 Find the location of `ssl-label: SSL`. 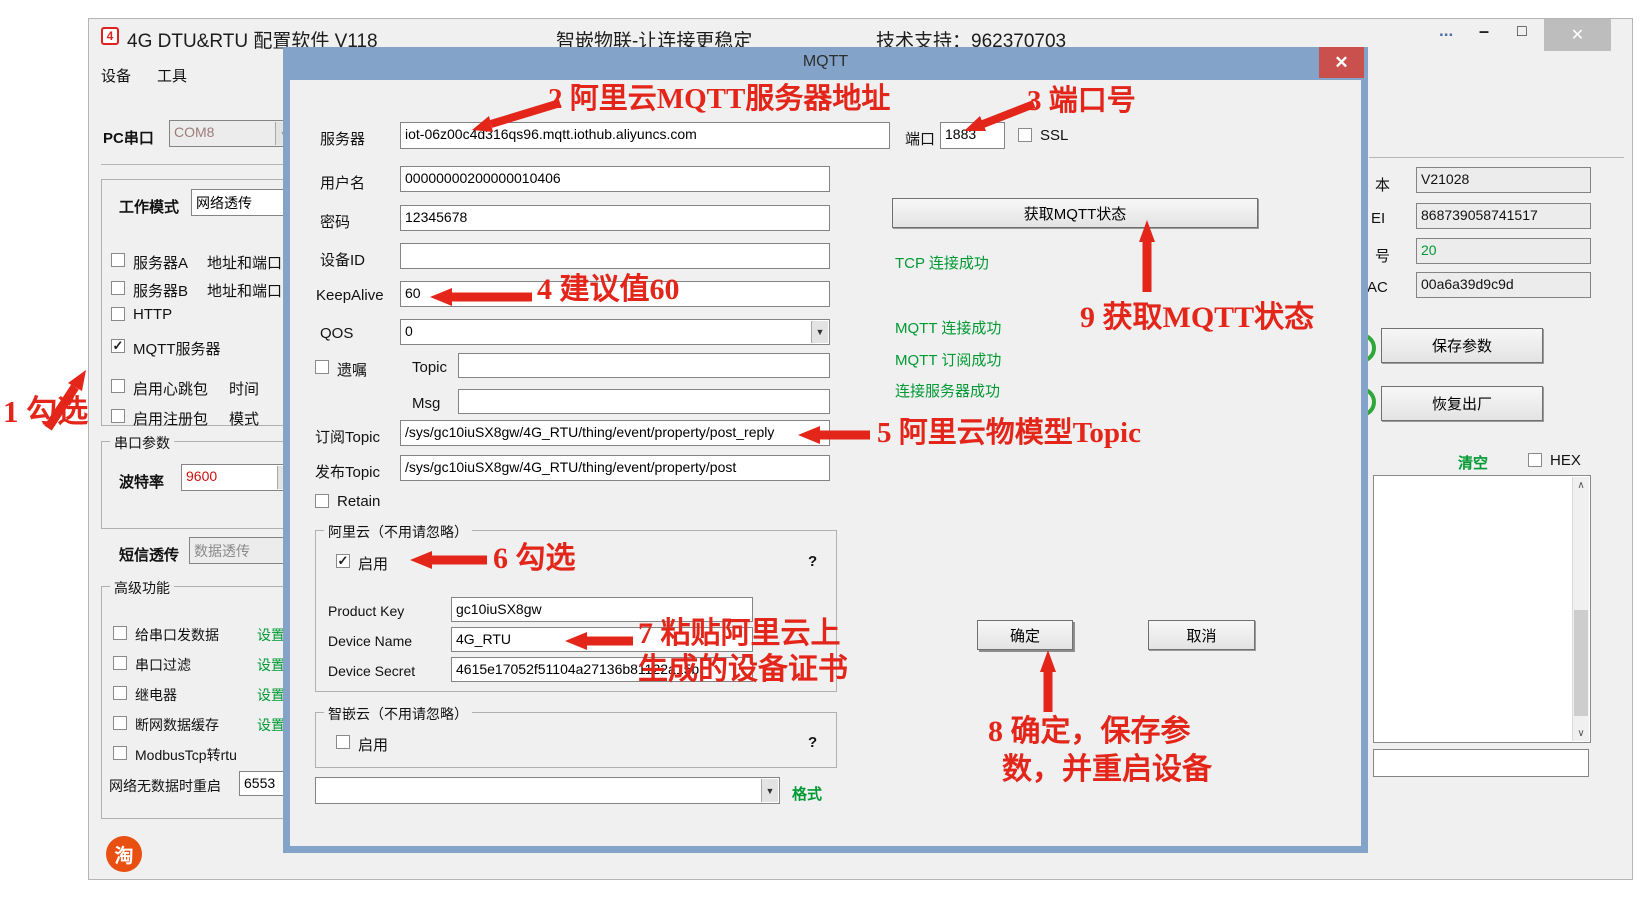

ssl-label: SSL is located at coordinates (1054, 135).